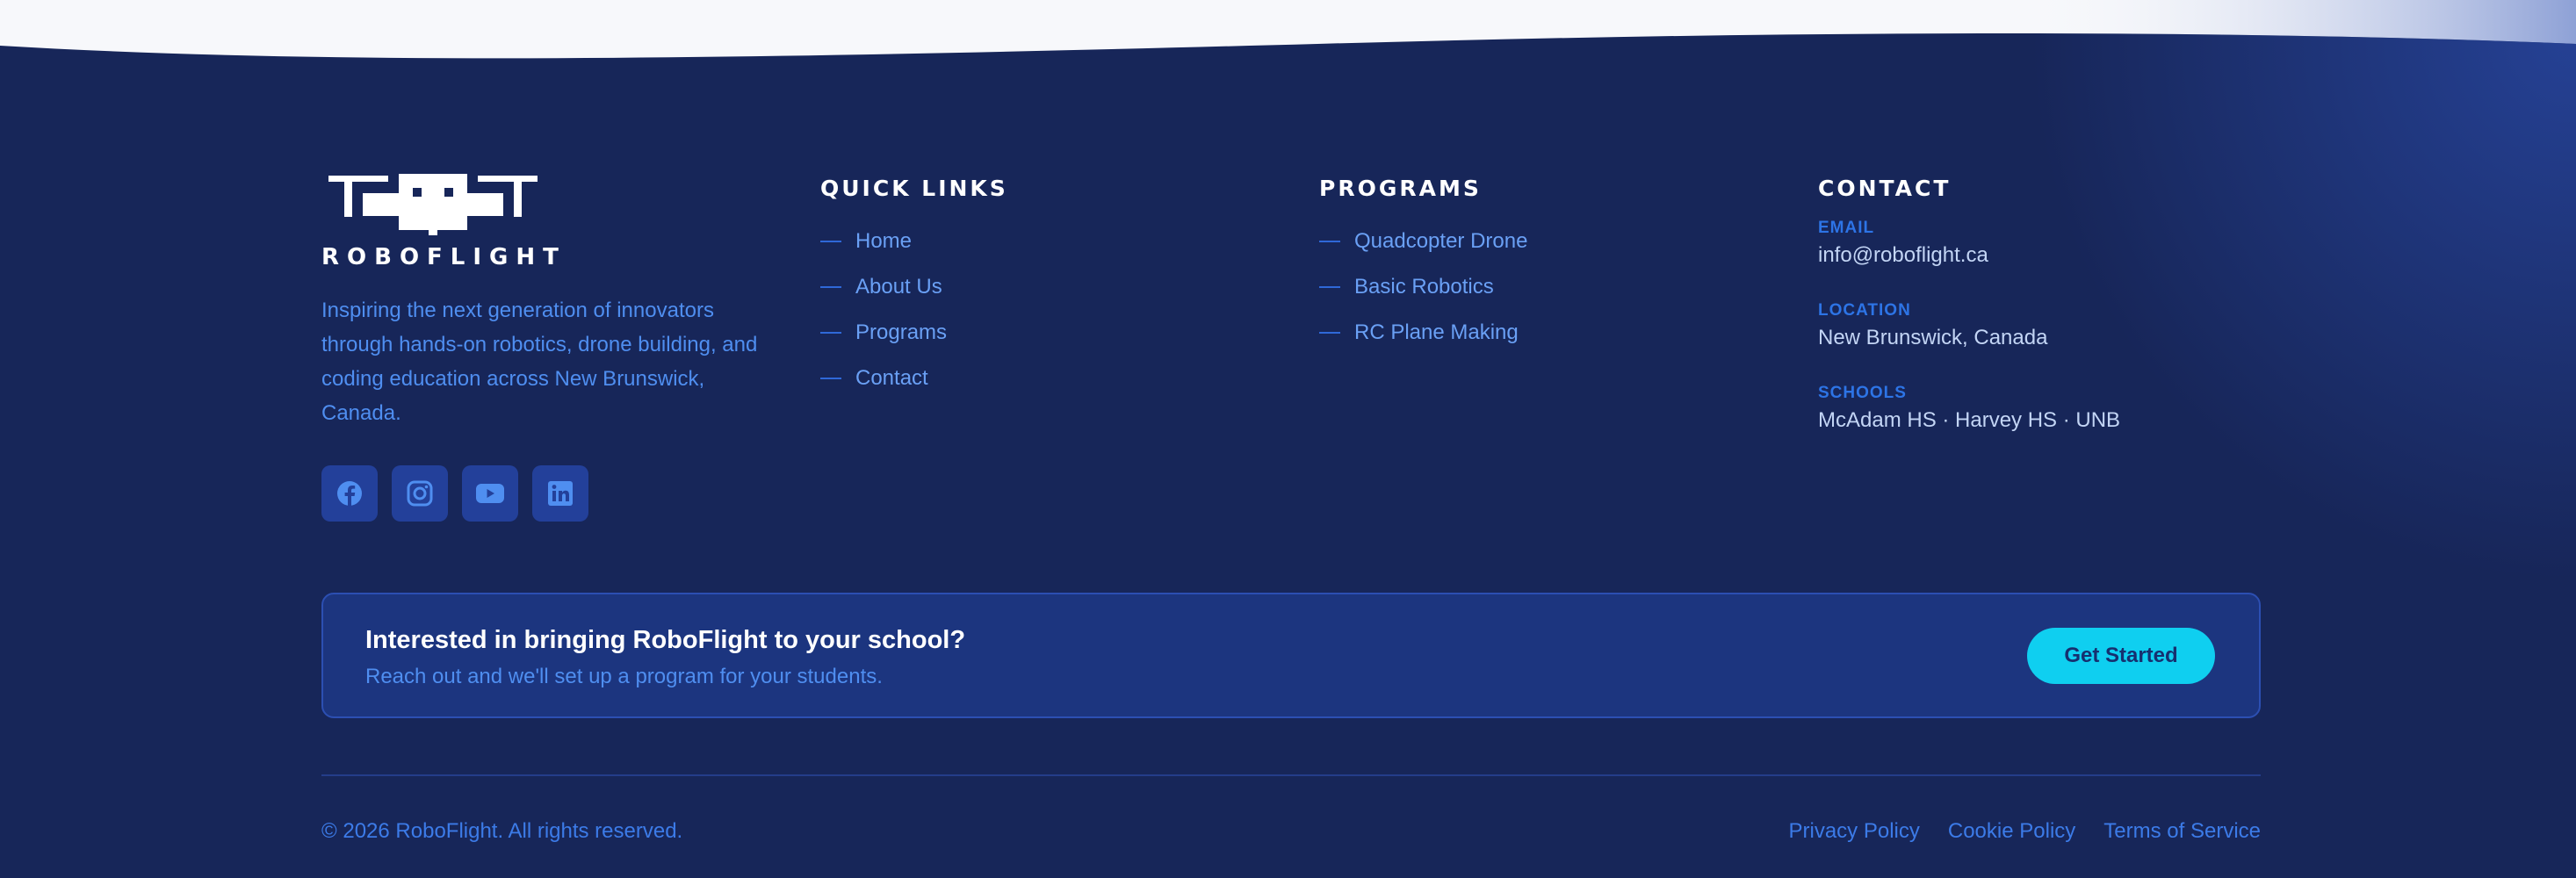 This screenshot has width=2576, height=878. What do you see at coordinates (1441, 241) in the screenshot?
I see `link-label: Quadcopter Drone` at bounding box center [1441, 241].